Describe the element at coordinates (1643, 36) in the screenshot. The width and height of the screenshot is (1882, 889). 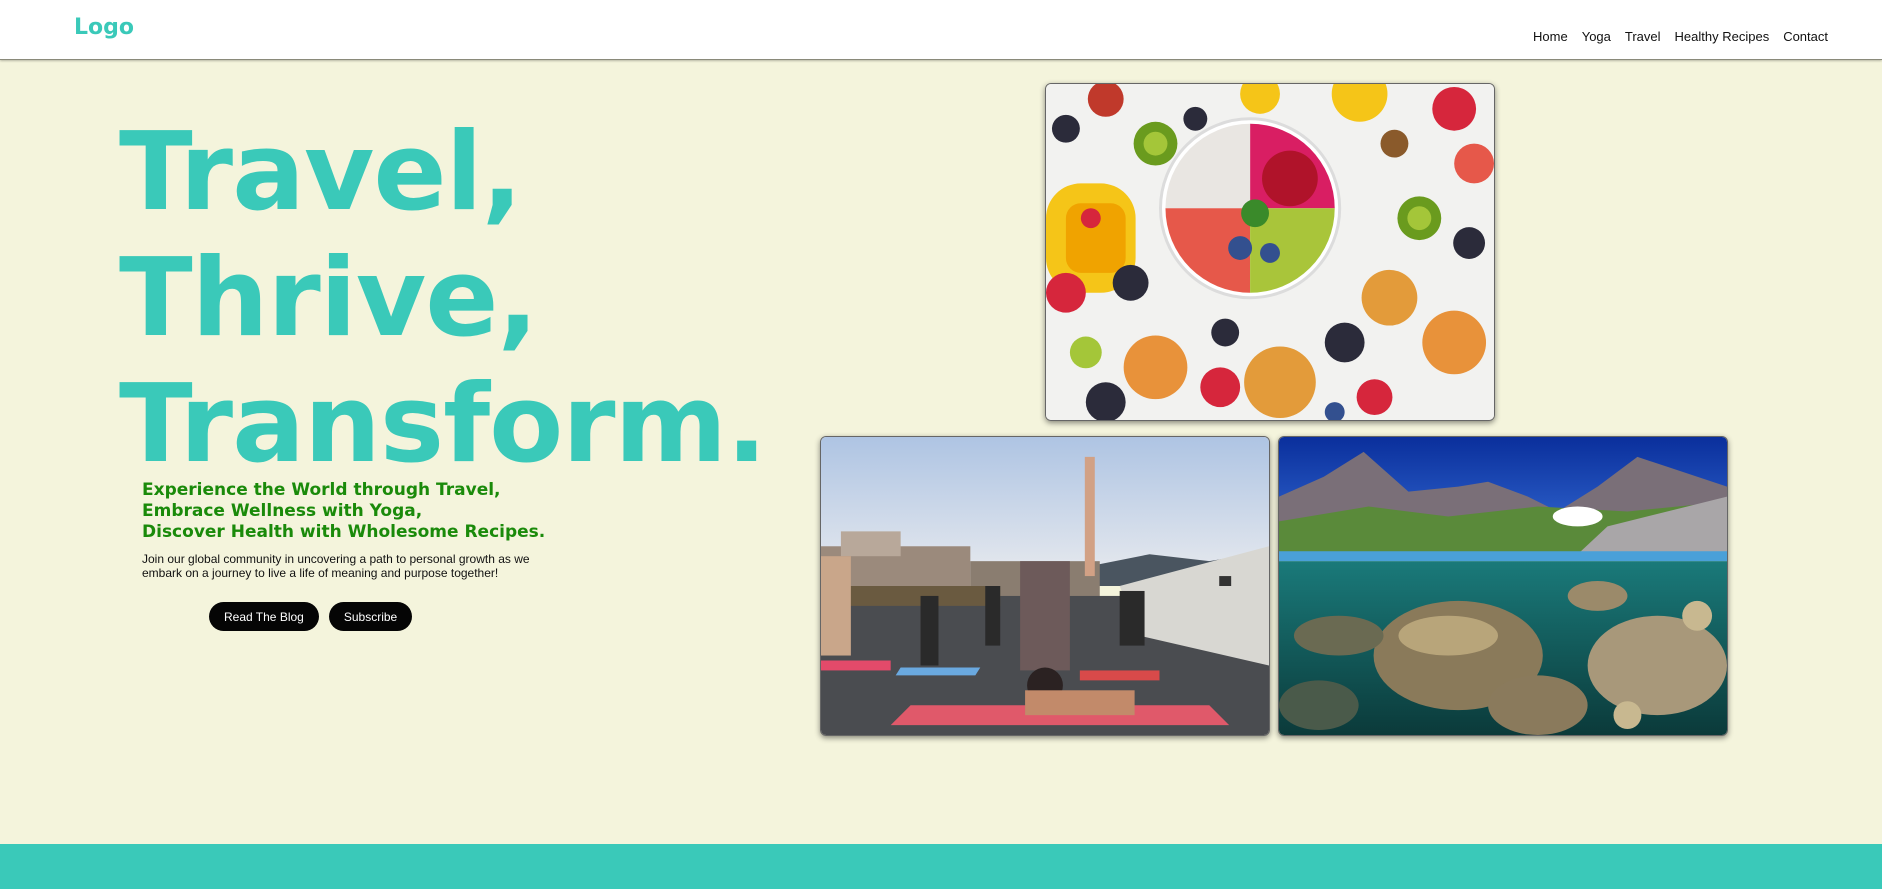
I see `nav-link-travel: Travel` at that location.